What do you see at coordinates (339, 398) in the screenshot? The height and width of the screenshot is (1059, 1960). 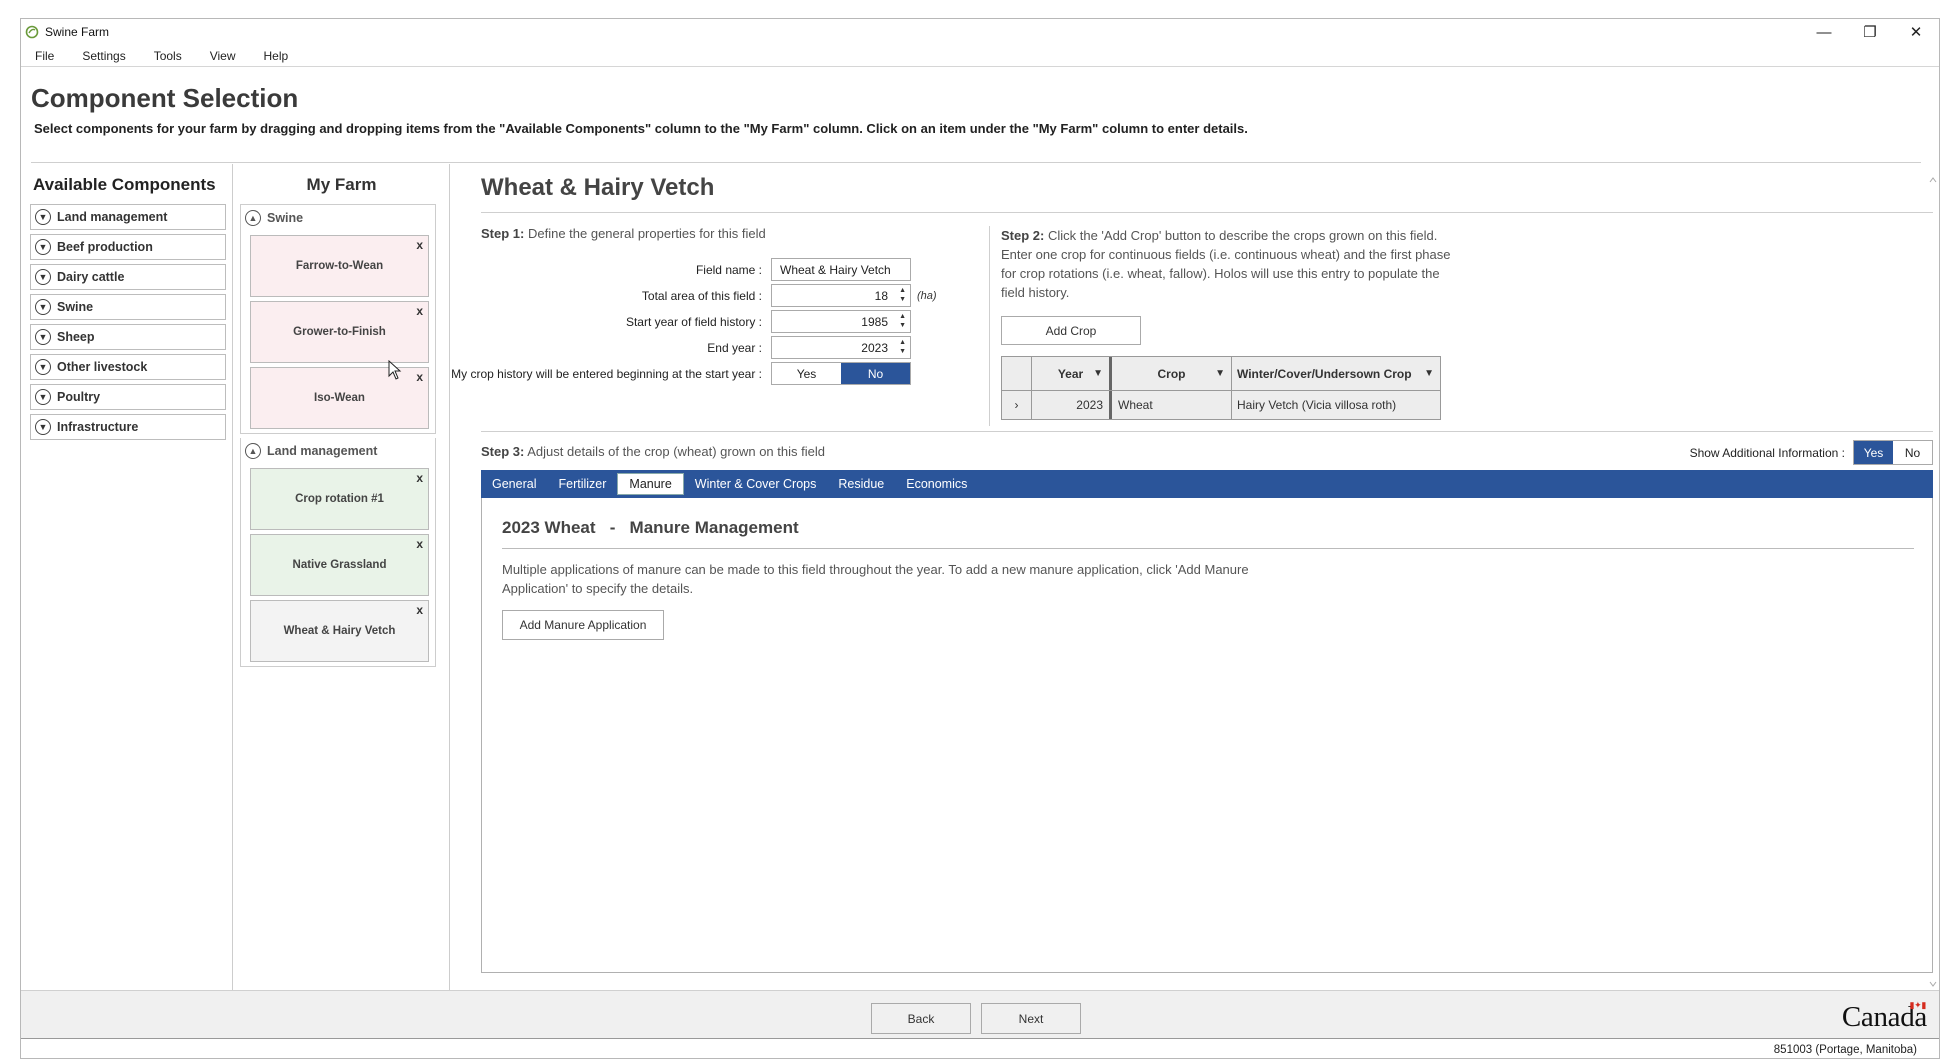 I see `farm-component-iso-wean: Iso-Wean x` at bounding box center [339, 398].